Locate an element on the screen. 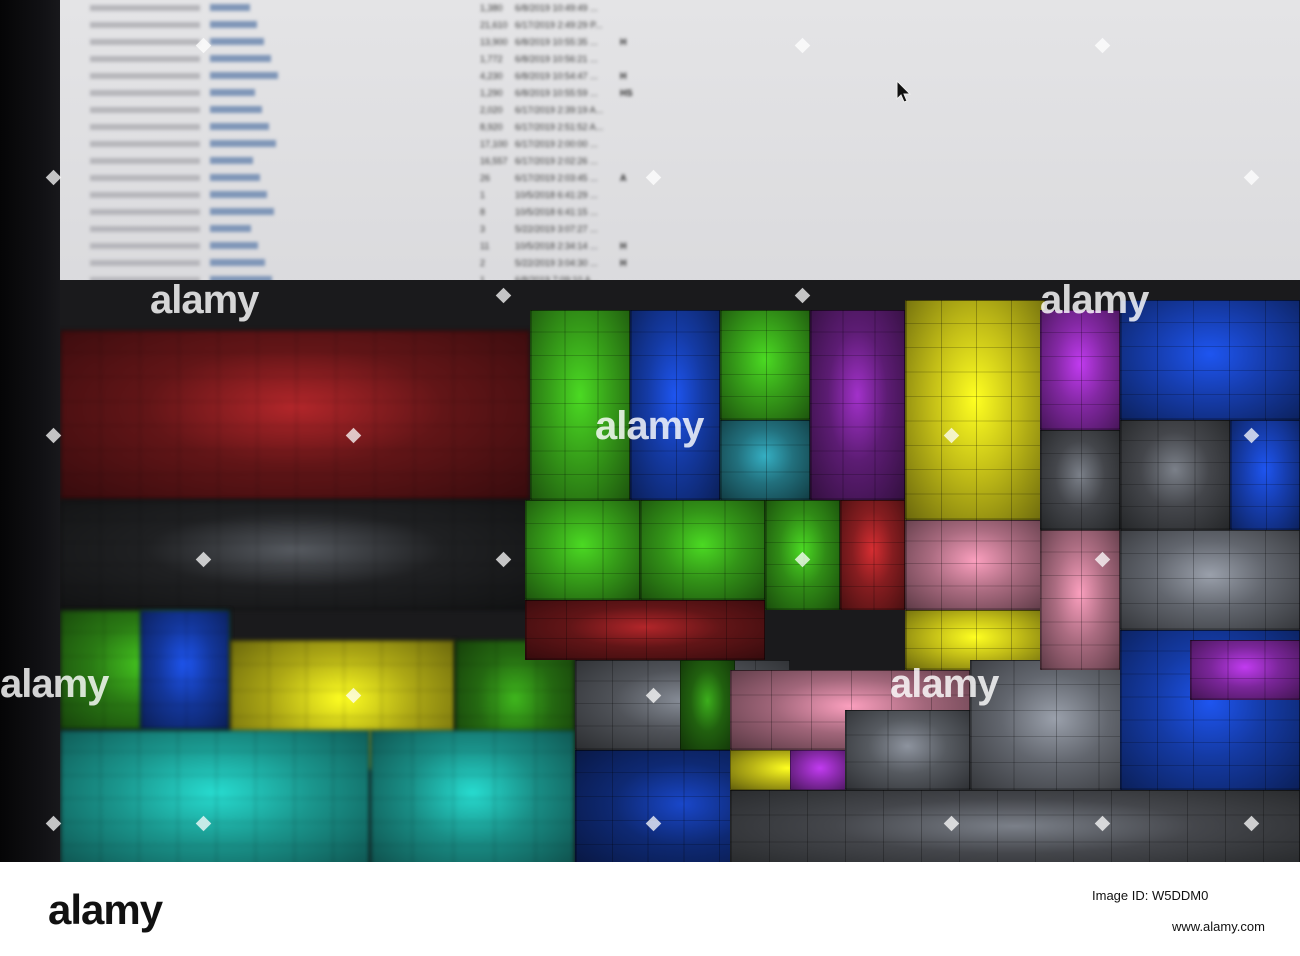  treemap-tile-yellow is located at coordinates (975, 410).